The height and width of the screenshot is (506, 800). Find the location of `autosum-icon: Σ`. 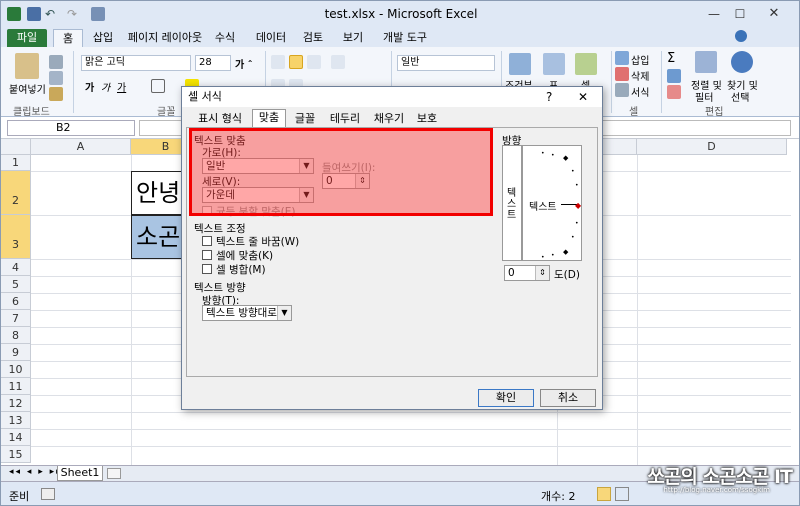

autosum-icon: Σ is located at coordinates (671, 58).